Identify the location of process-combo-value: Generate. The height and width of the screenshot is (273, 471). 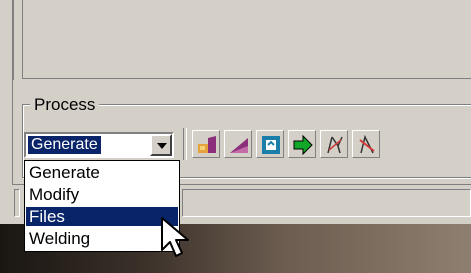
(64, 145).